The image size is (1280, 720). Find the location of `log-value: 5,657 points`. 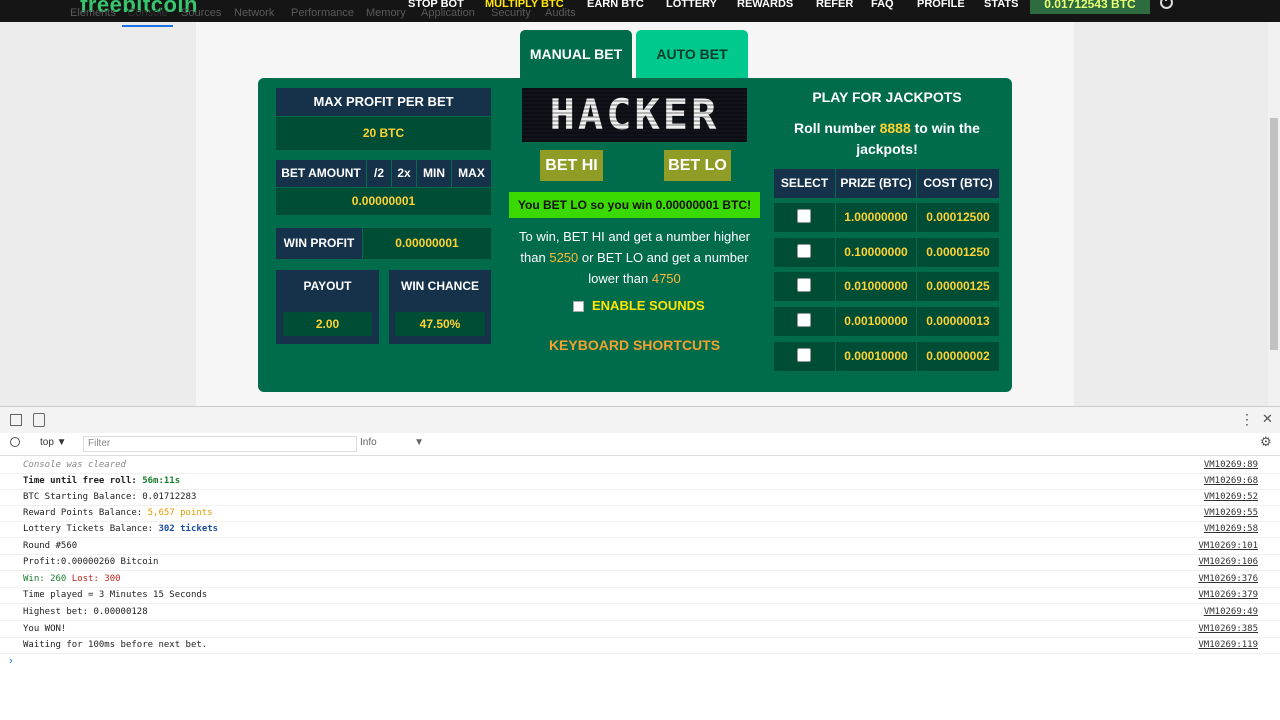

log-value: 5,657 points is located at coordinates (180, 513).